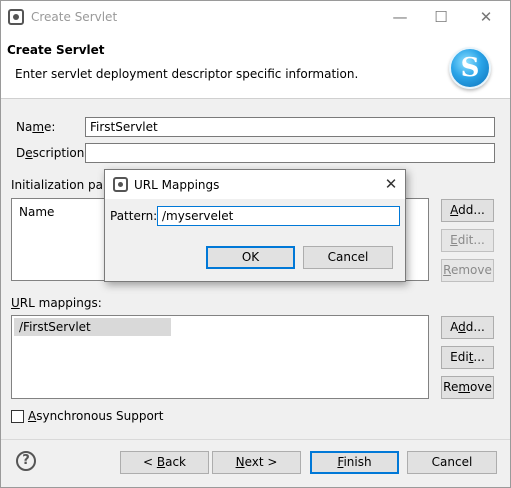  Describe the element at coordinates (400, 17) in the screenshot. I see `minimize-button: —` at that location.